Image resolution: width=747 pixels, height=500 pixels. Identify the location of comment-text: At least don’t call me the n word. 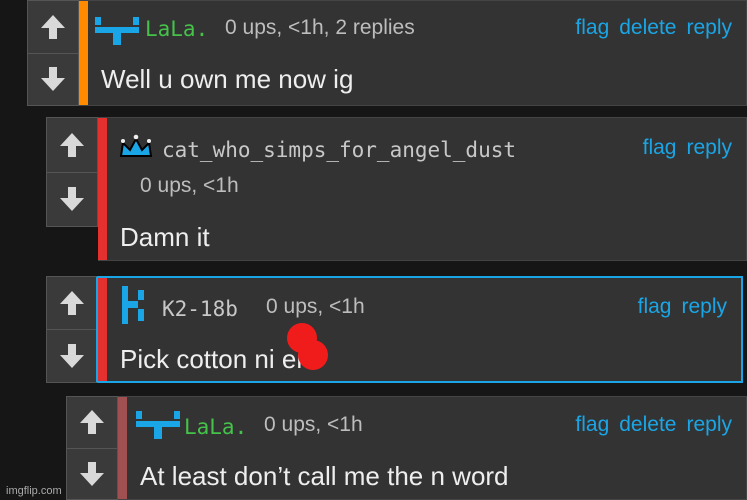
(324, 476).